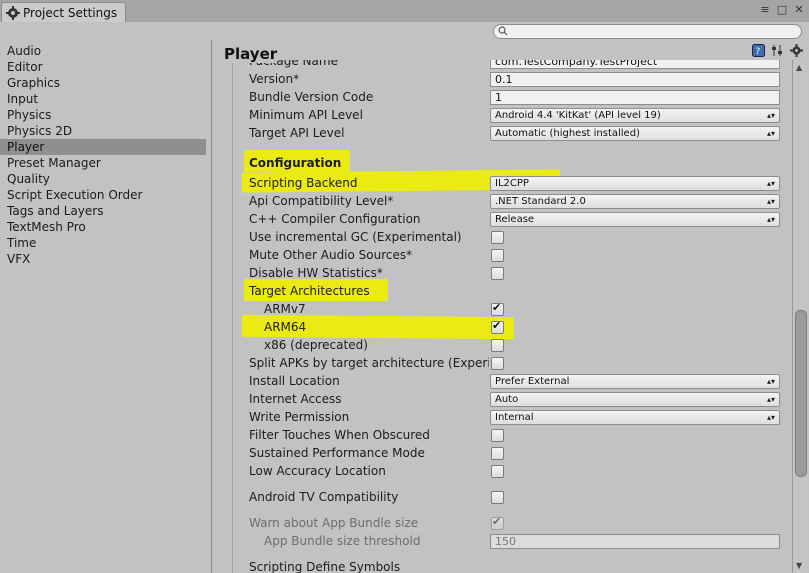 The height and width of the screenshot is (573, 809). I want to click on bundle-threshold-label: App Bundle size threshold, so click(342, 541).